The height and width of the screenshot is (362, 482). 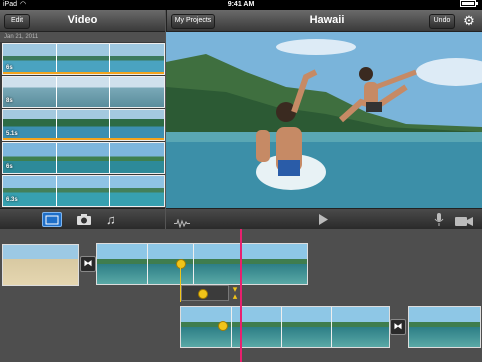 I want to click on video-tab-icon, so click(x=52, y=219).